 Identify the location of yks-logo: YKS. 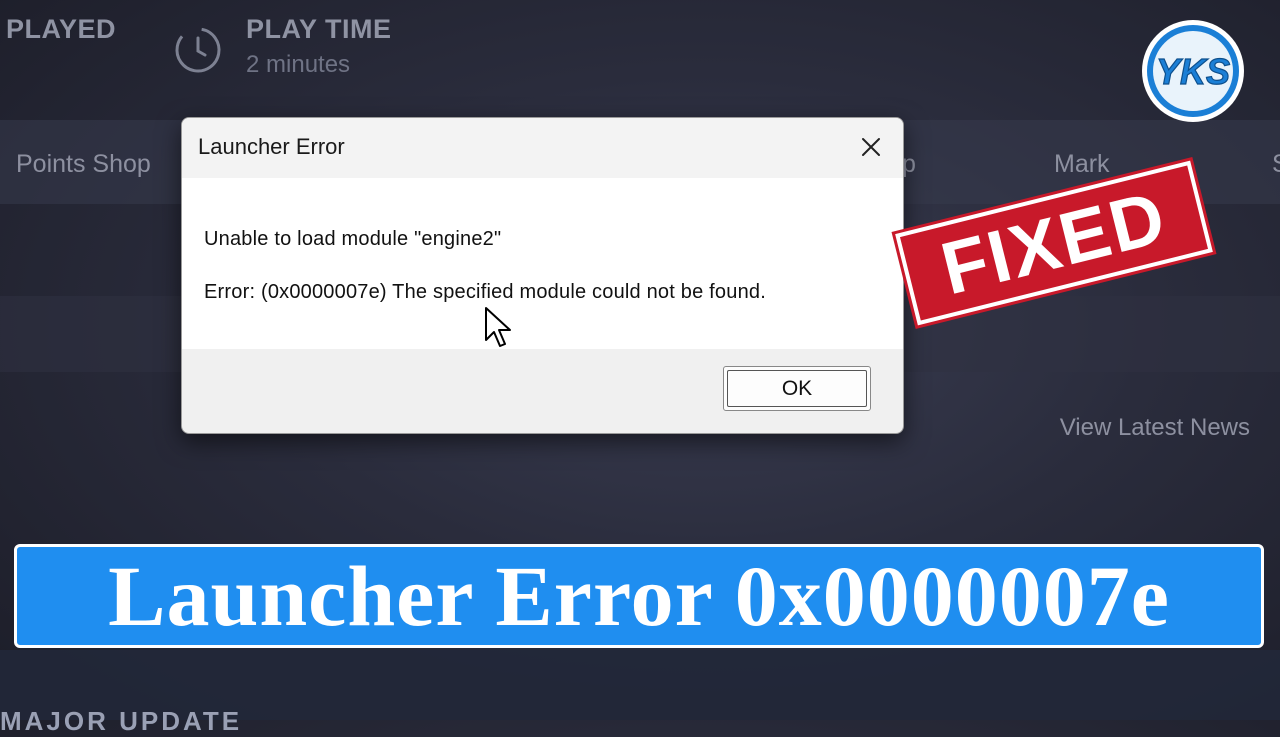
(1193, 71).